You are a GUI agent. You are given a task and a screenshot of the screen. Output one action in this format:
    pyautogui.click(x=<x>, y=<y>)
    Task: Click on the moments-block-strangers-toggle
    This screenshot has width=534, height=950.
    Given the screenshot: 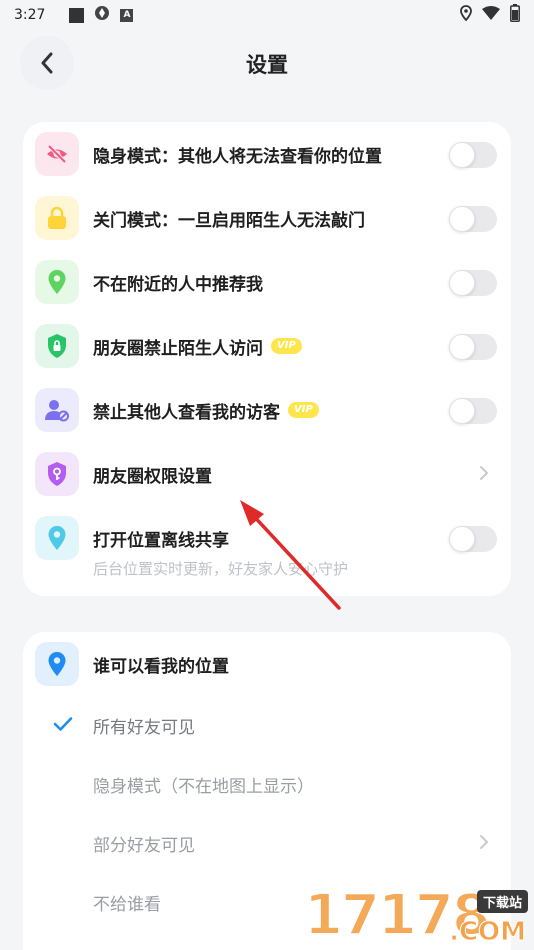 What is the action you would take?
    pyautogui.click(x=473, y=347)
    